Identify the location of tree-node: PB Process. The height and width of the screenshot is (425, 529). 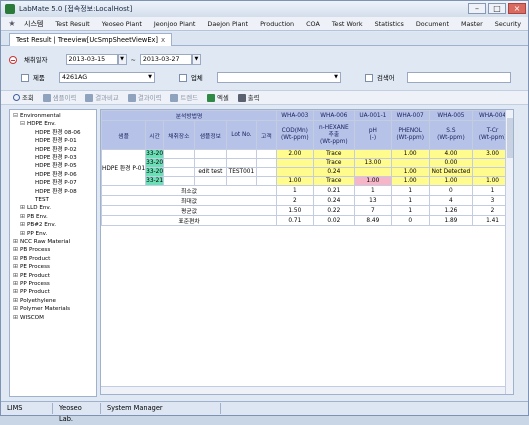
(31, 250).